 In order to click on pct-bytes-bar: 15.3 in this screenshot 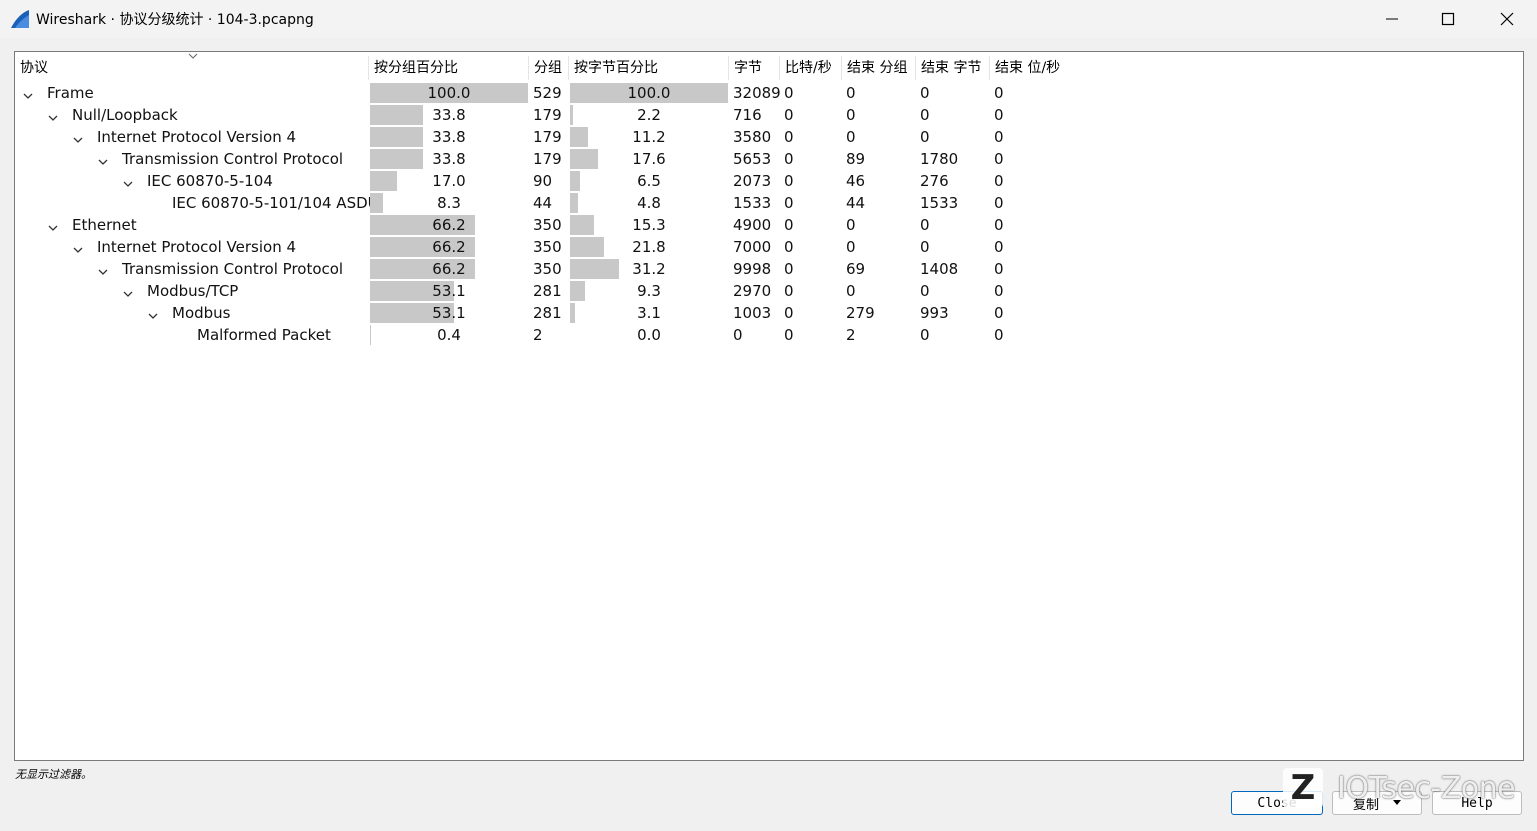, I will do `click(649, 225)`.